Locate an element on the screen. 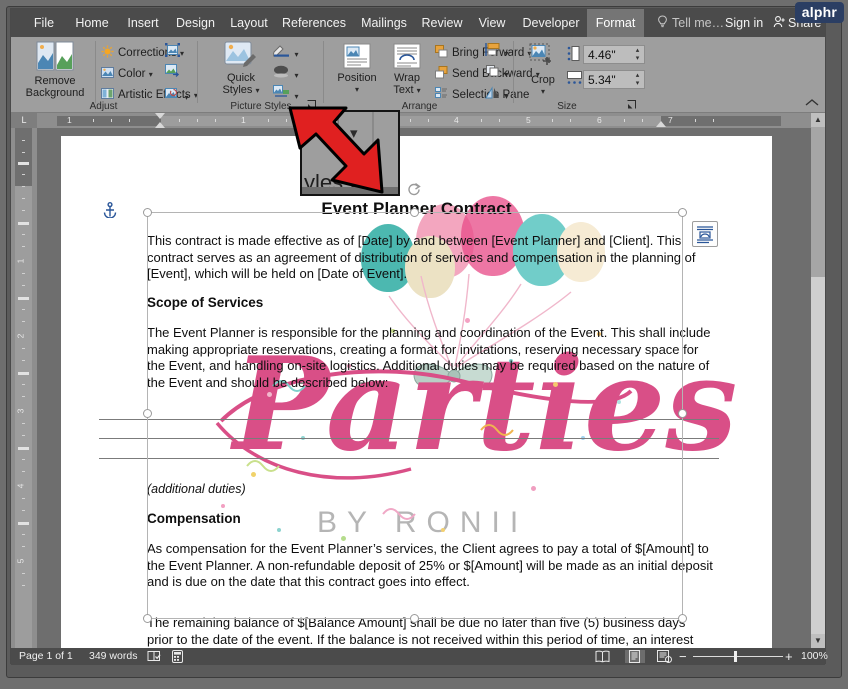  tab-mailings: Mailings is located at coordinates (384, 23).